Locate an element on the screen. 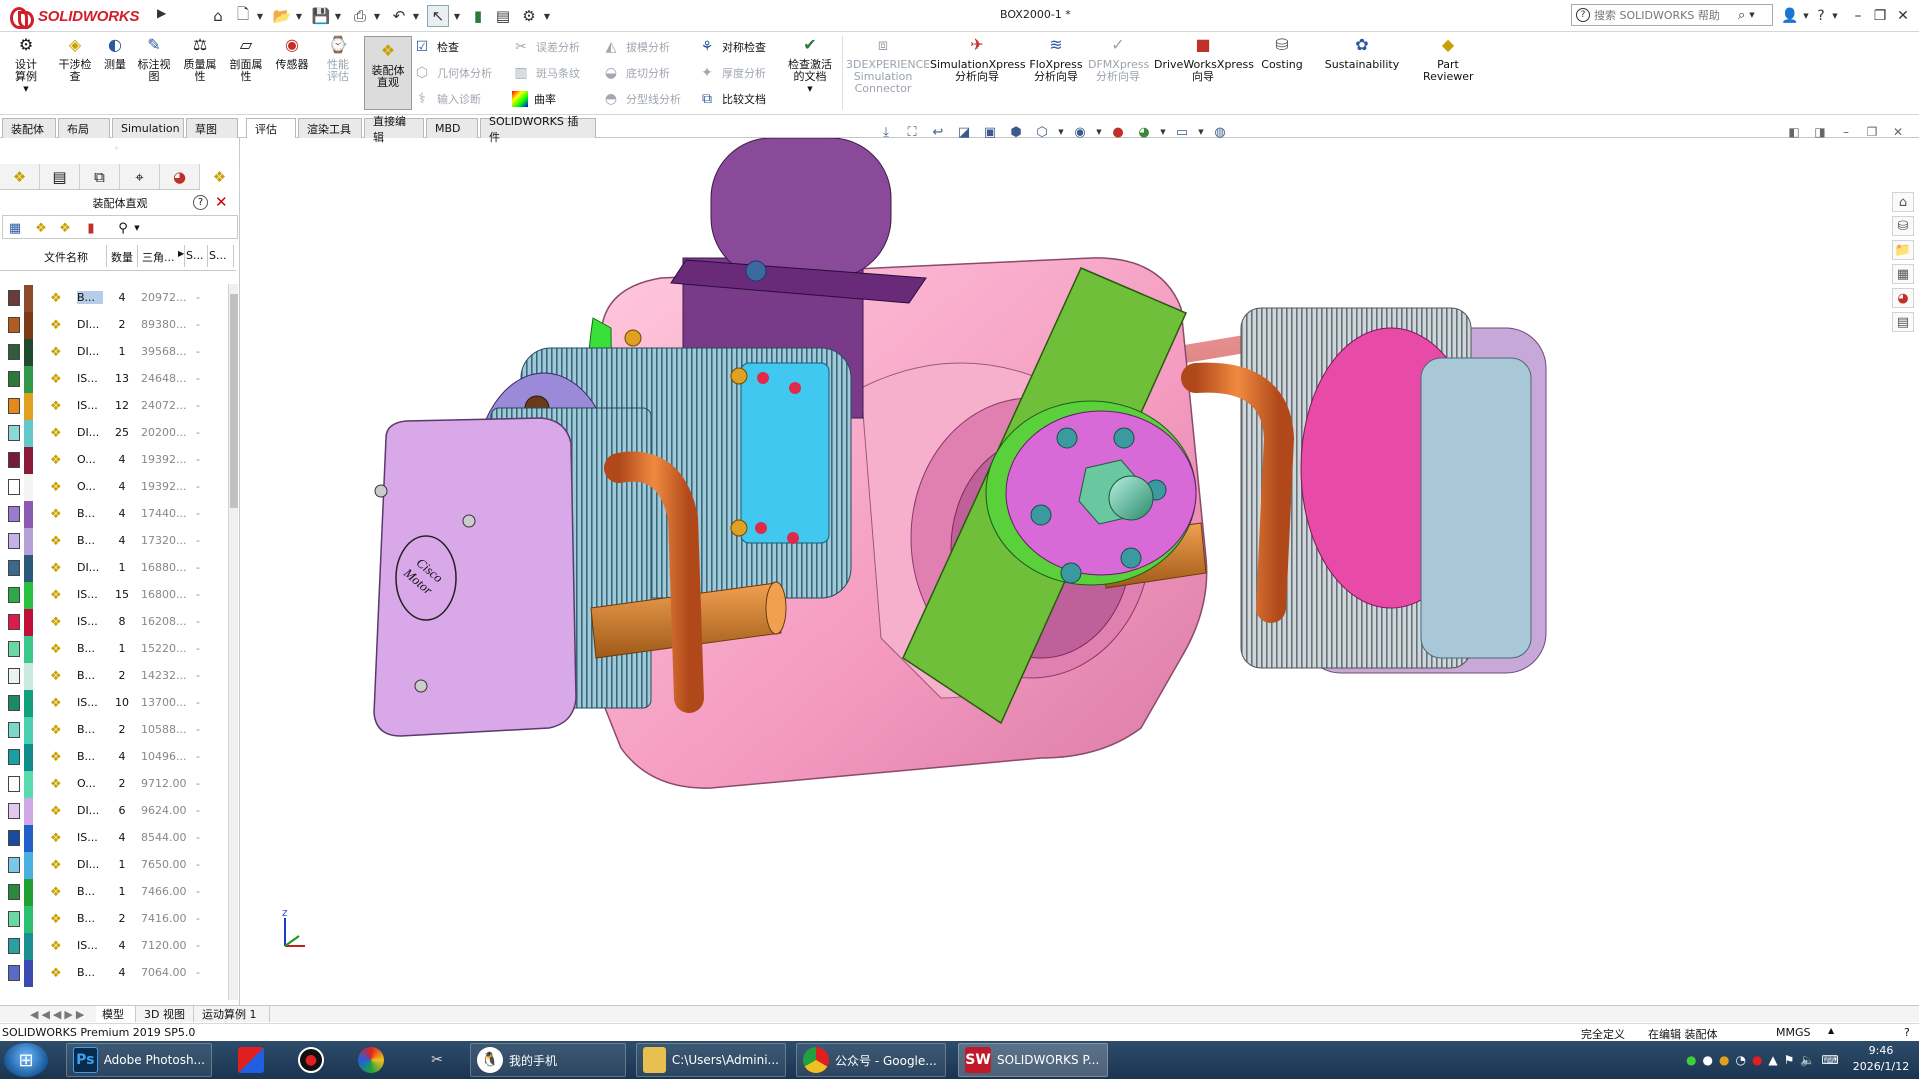  print-icon: ⎙ is located at coordinates (360, 16).